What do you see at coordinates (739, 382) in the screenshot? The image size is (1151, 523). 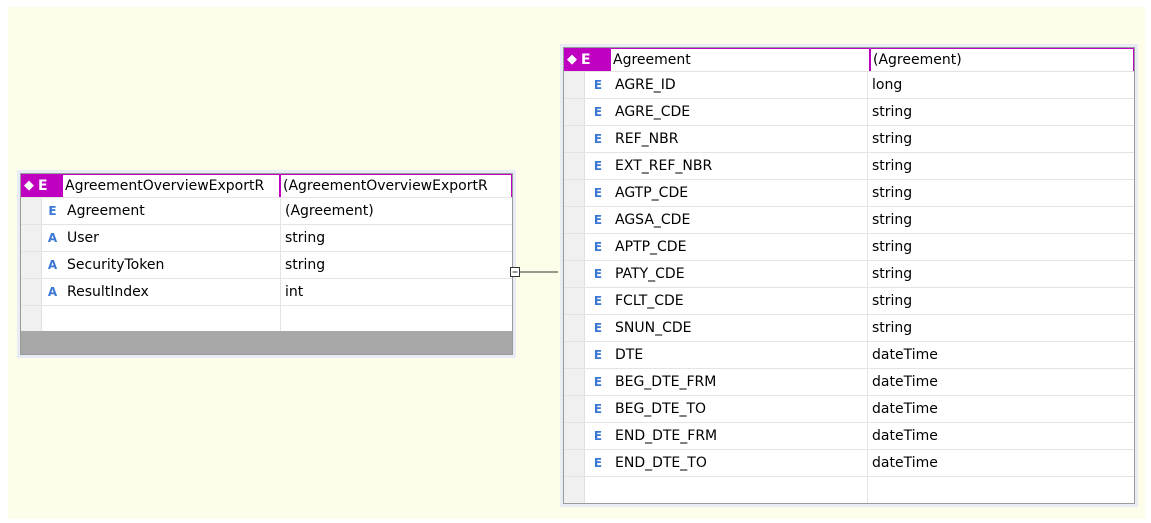 I see `field-name: BEG_DTE_FRM` at bounding box center [739, 382].